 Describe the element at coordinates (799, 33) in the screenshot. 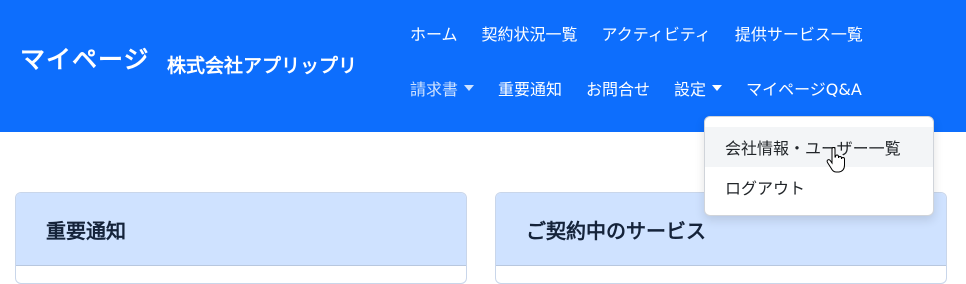

I see `nav-services-list: 提供サービス一覧` at that location.